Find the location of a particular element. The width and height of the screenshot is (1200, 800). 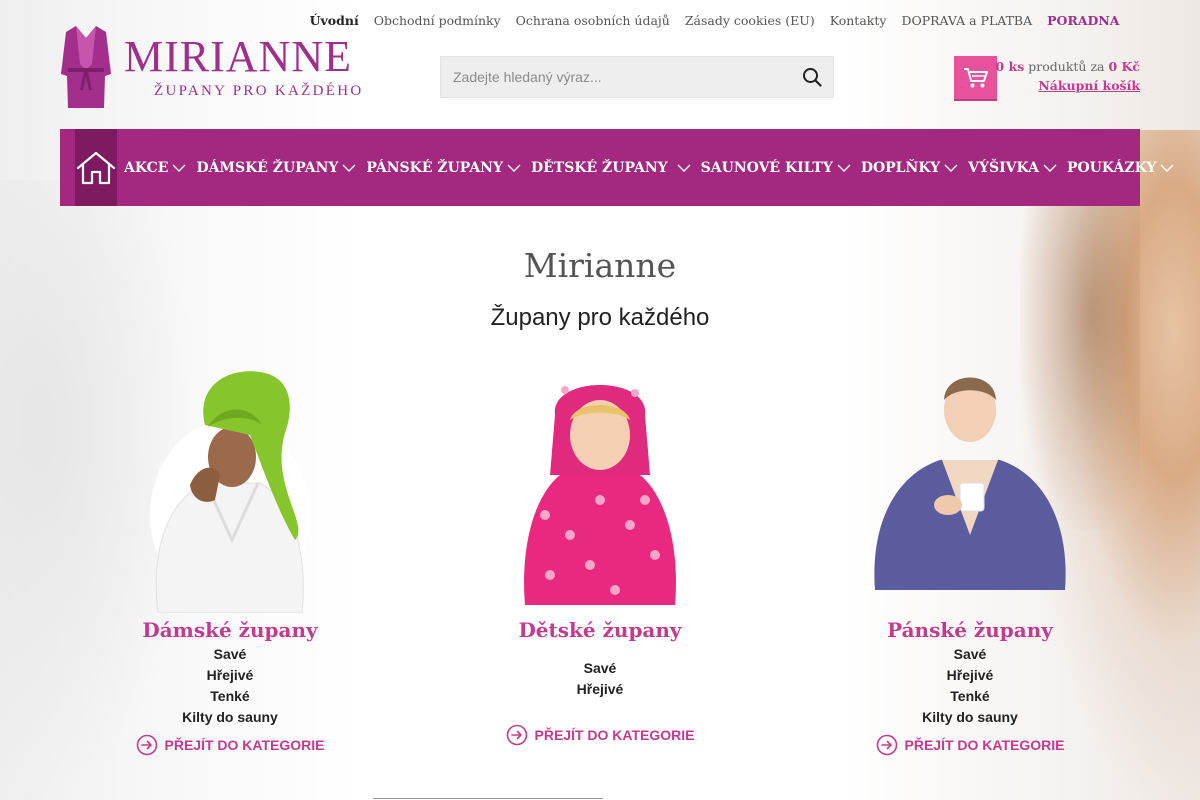

home-icon is located at coordinates (96, 167).